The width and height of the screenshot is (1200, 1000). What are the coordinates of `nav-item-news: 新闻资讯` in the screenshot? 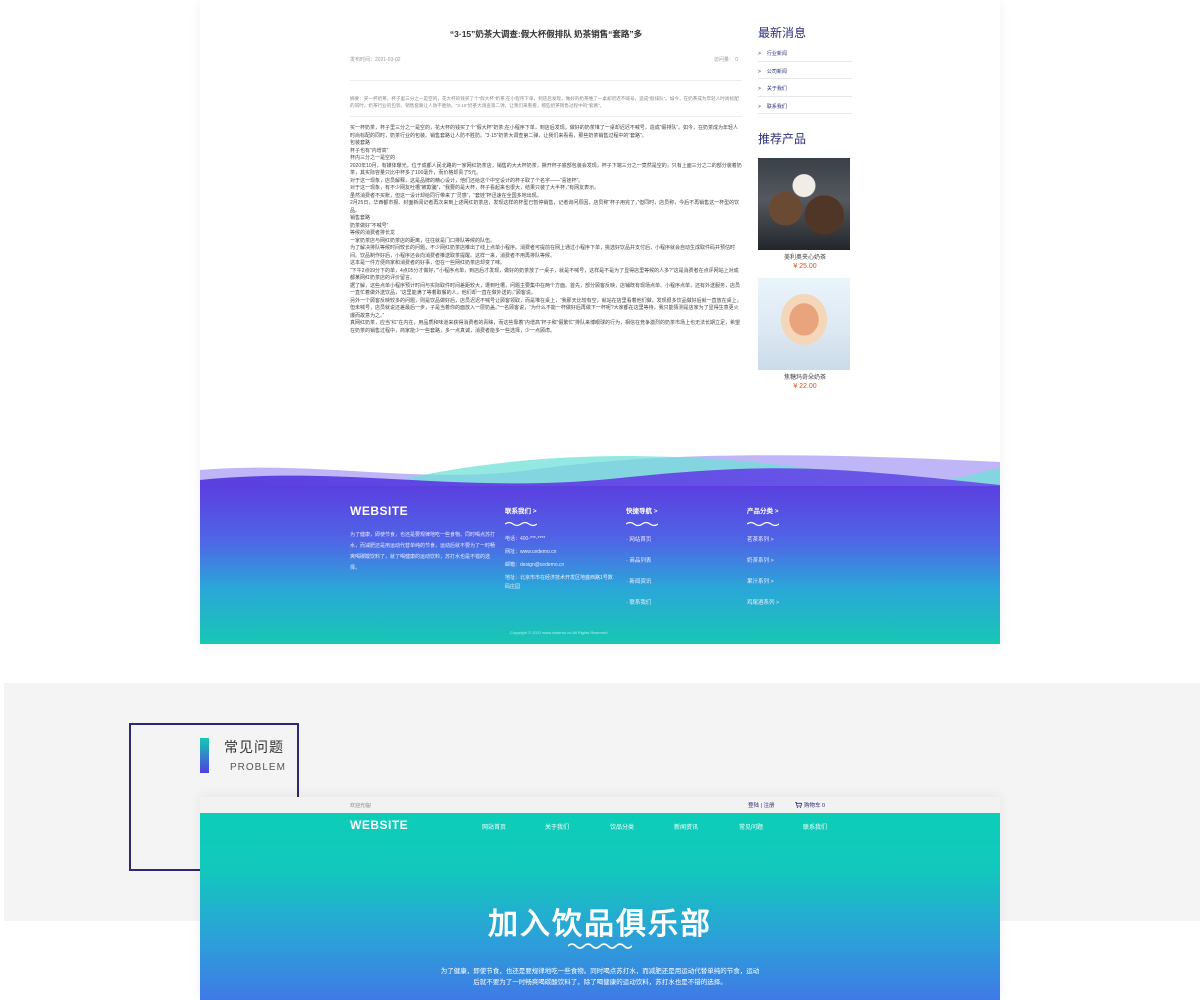 It's located at (686, 826).